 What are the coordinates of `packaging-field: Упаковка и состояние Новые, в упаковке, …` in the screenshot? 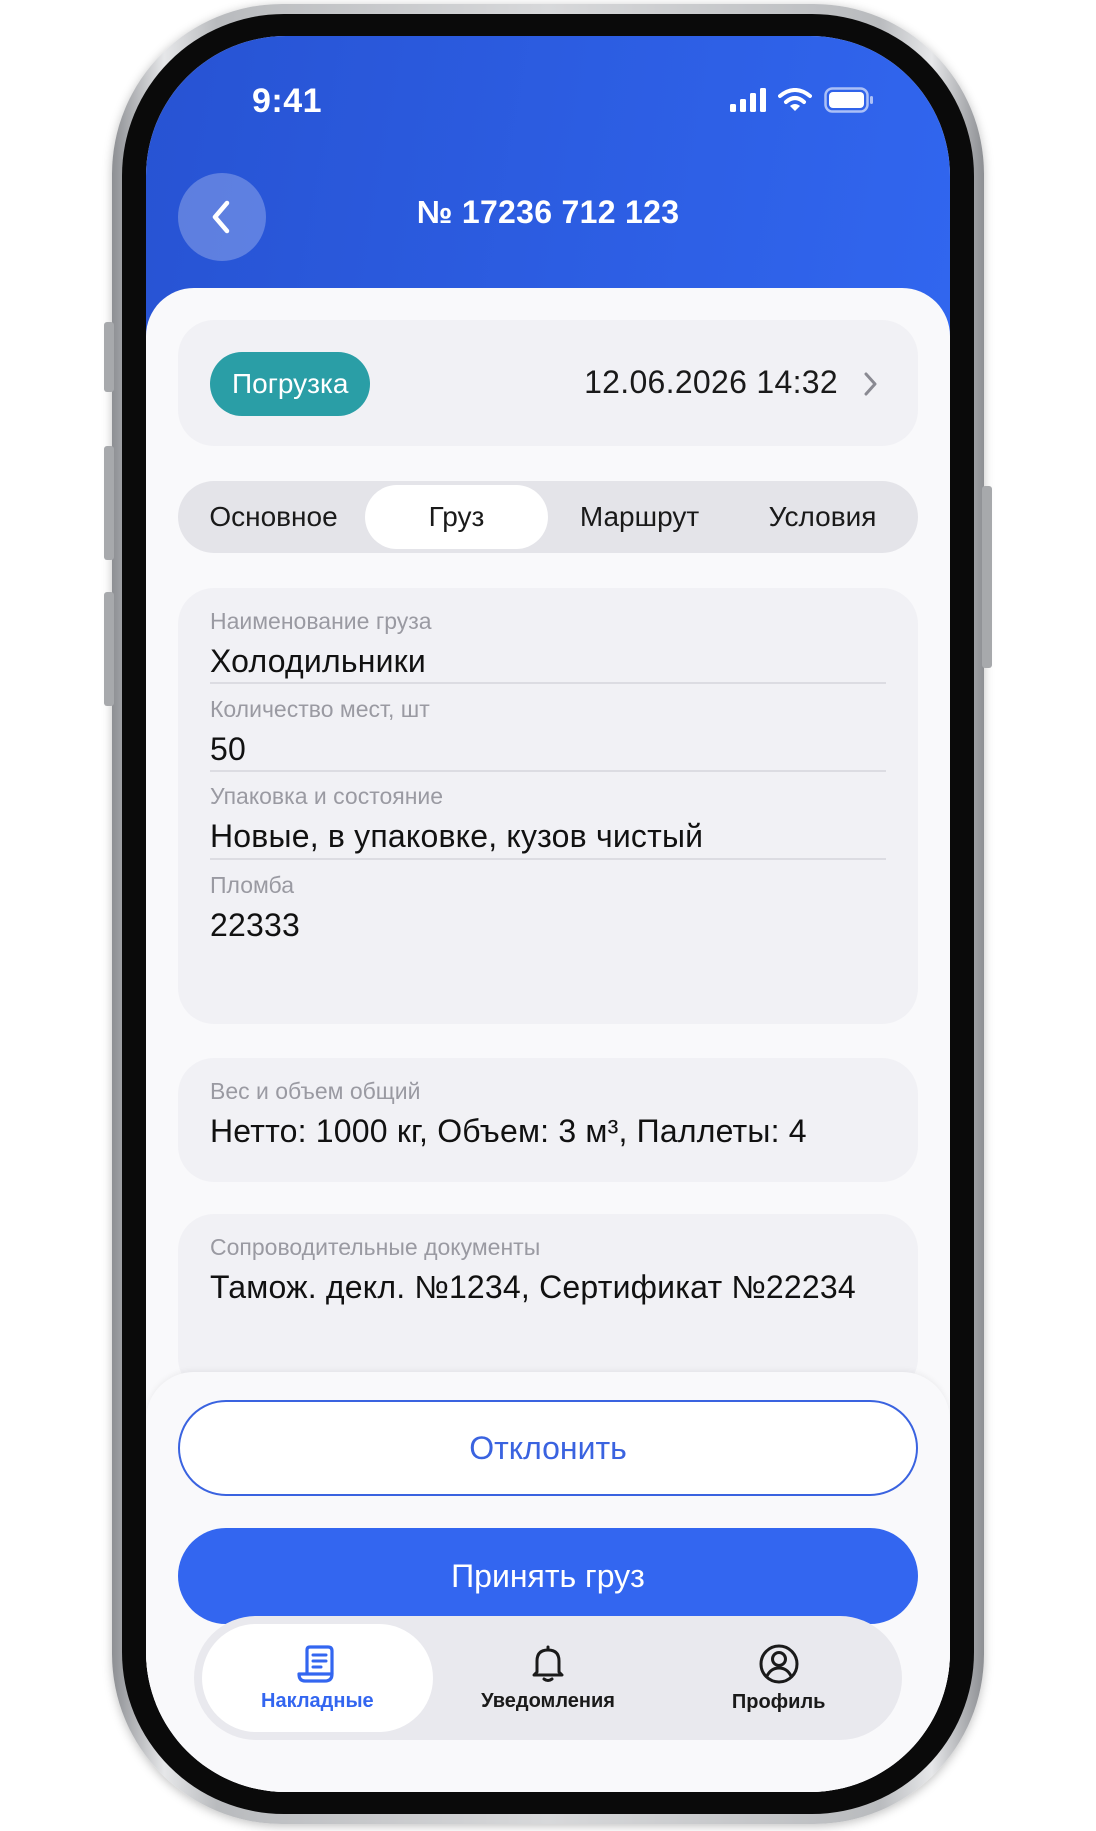 It's located at (548, 819).